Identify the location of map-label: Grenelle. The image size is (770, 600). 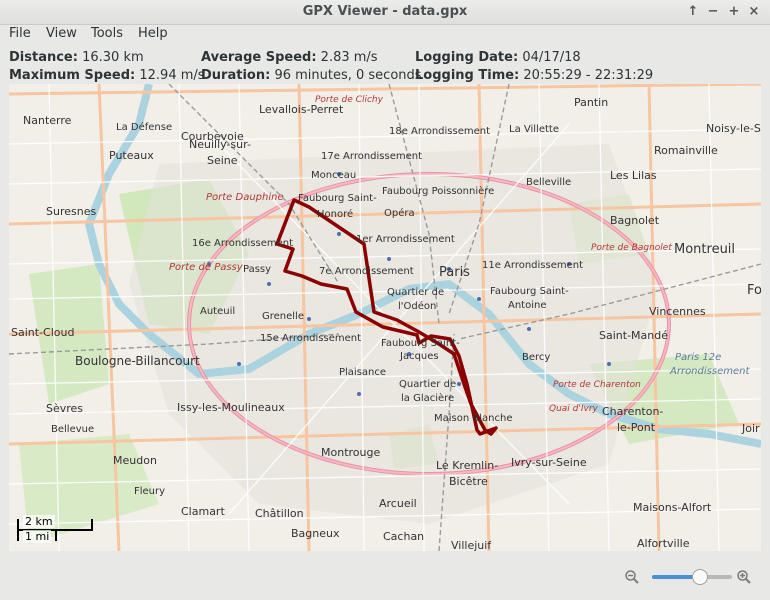
(283, 316).